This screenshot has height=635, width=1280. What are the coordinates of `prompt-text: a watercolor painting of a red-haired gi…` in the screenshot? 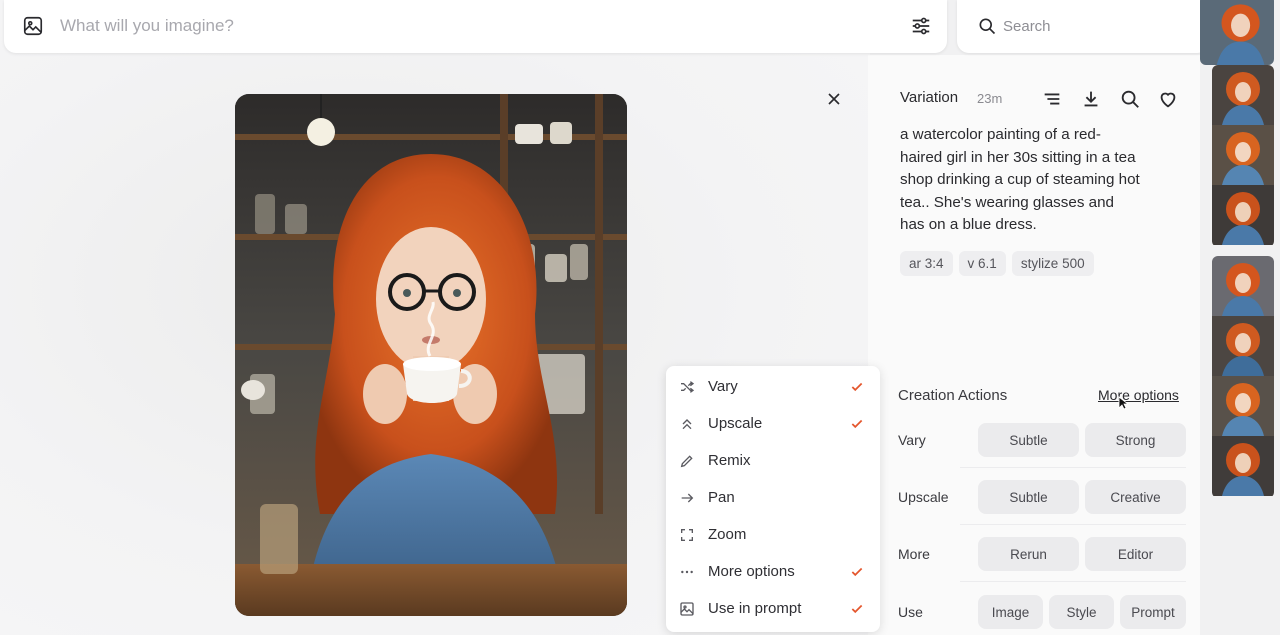 It's located at (1020, 180).